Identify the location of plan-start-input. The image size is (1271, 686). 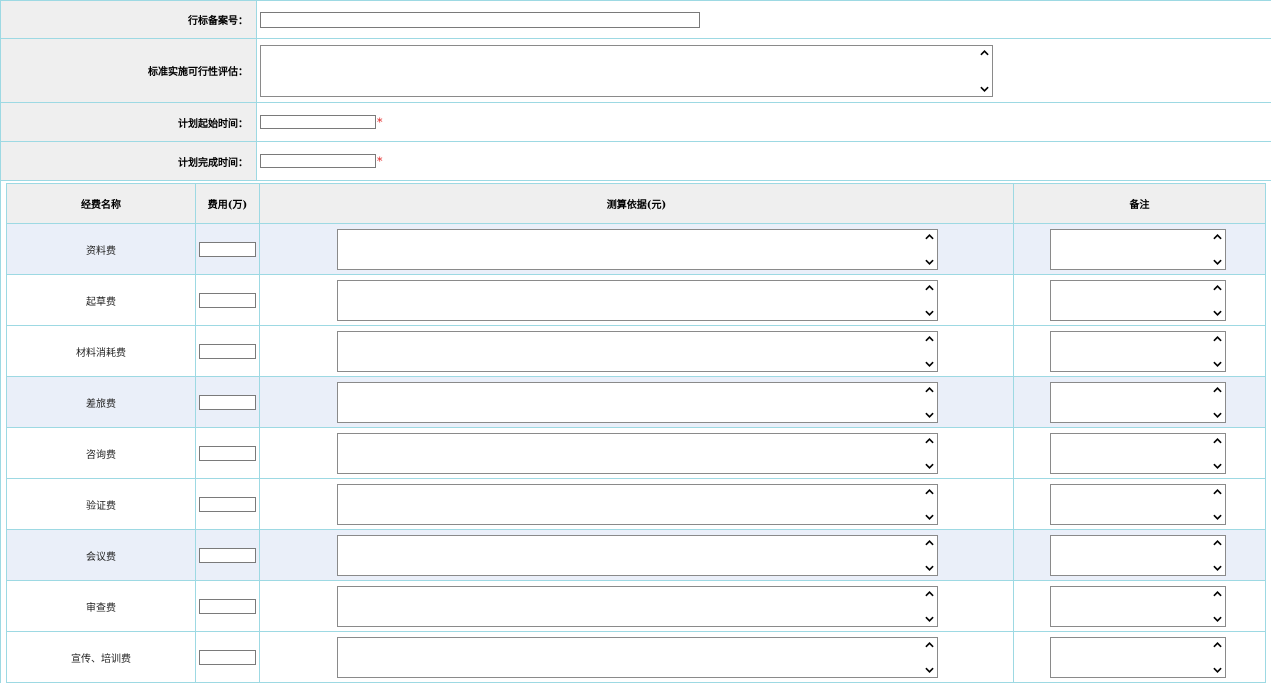
(318, 122).